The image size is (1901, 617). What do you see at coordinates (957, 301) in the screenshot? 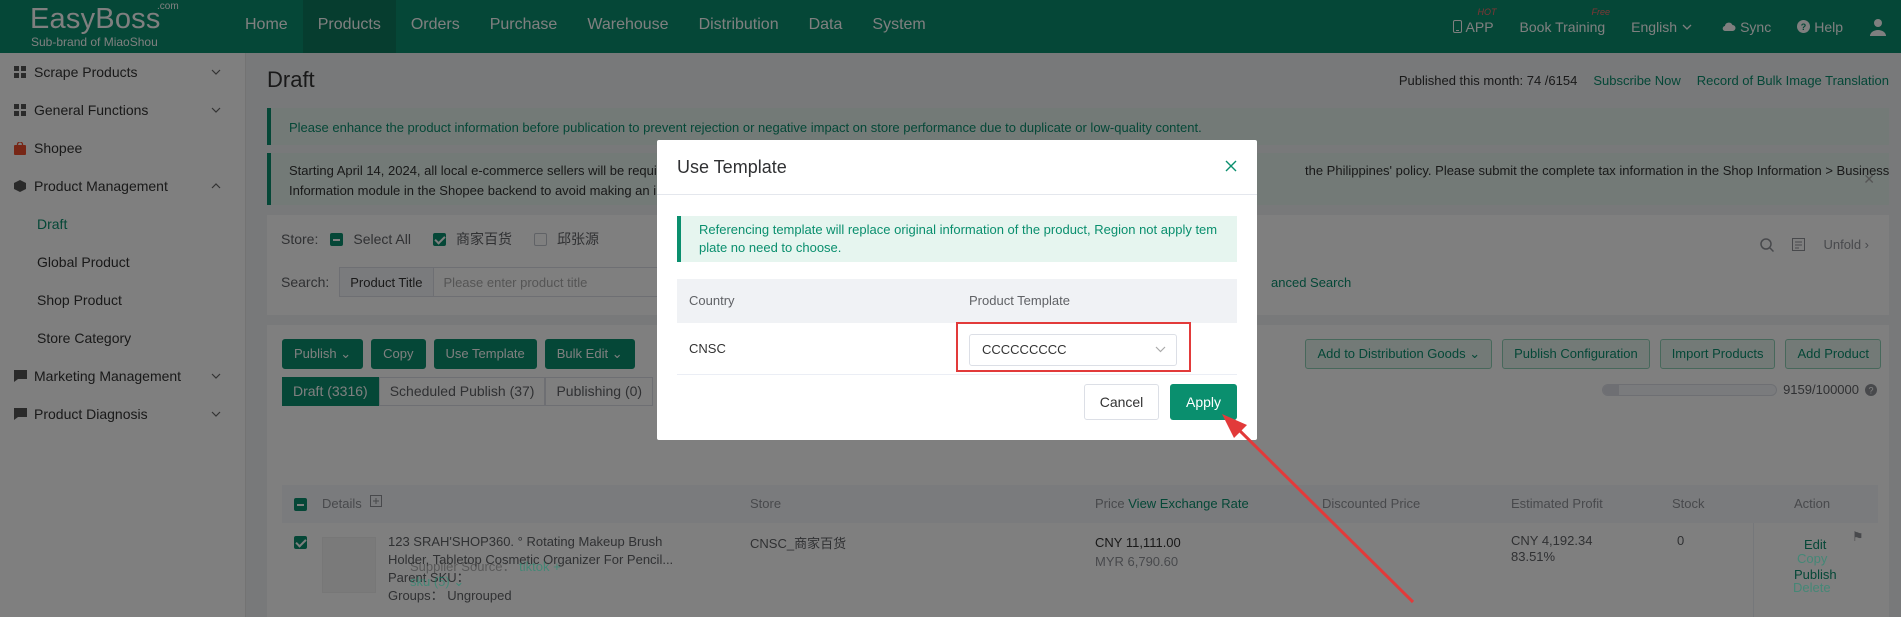
I see `template-table-header: Country Product Template` at bounding box center [957, 301].